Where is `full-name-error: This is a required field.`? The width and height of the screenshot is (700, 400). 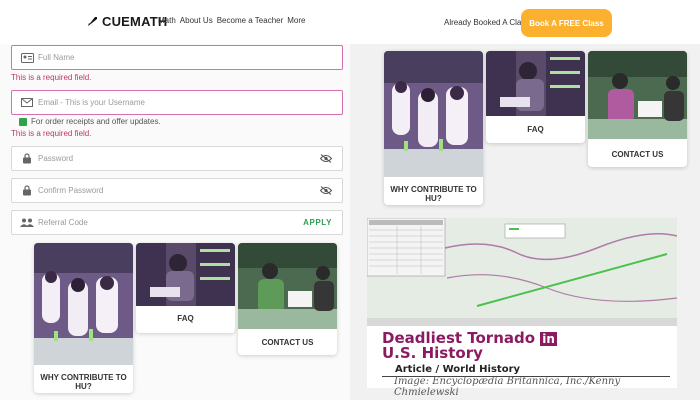 full-name-error: This is a required field. is located at coordinates (51, 77).